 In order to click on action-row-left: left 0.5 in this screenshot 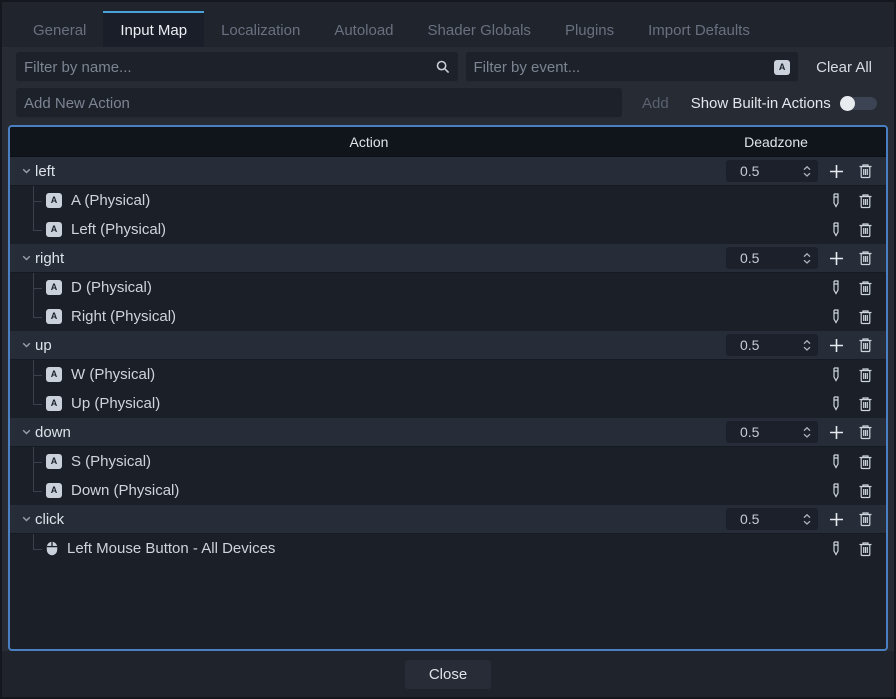, I will do `click(448, 171)`.